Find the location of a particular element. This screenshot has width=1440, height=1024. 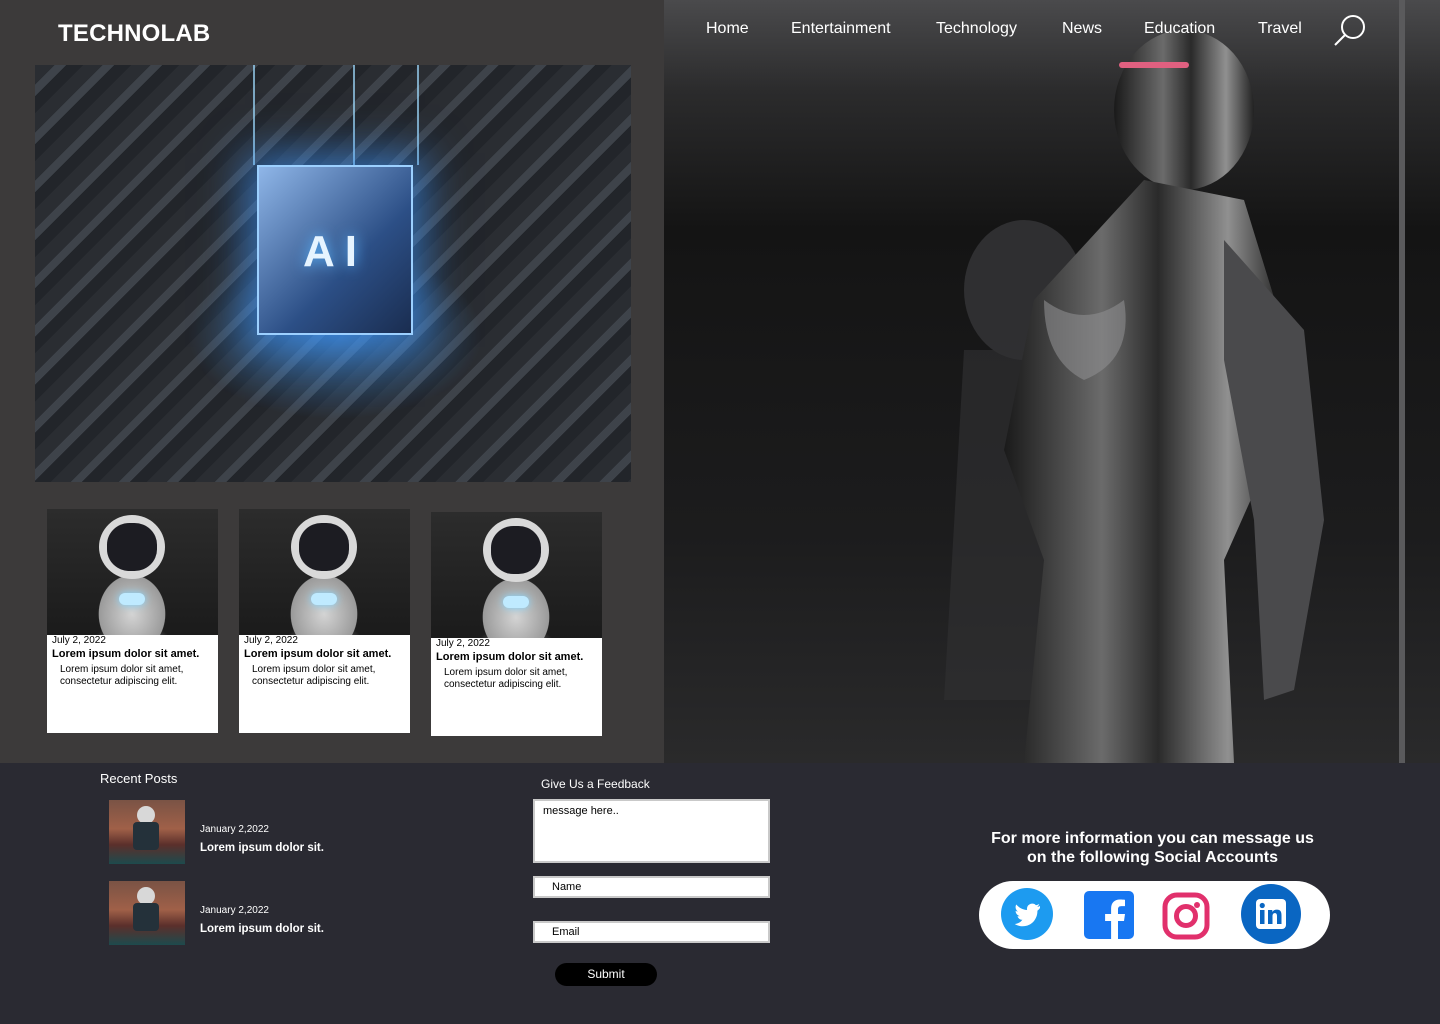

recent-posts-title: Recent Posts is located at coordinates (139, 778).